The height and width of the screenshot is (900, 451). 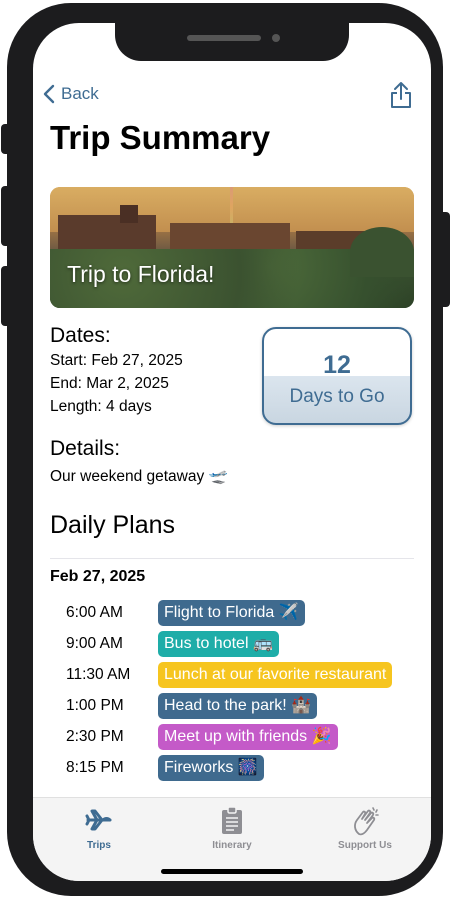 I want to click on details-text: Our weekend getaway 🛫, so click(x=139, y=476).